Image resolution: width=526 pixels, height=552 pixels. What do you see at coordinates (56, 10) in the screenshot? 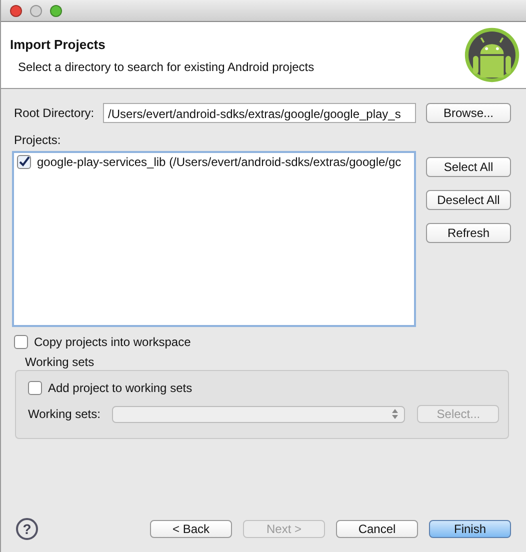
I see `zoom-button` at bounding box center [56, 10].